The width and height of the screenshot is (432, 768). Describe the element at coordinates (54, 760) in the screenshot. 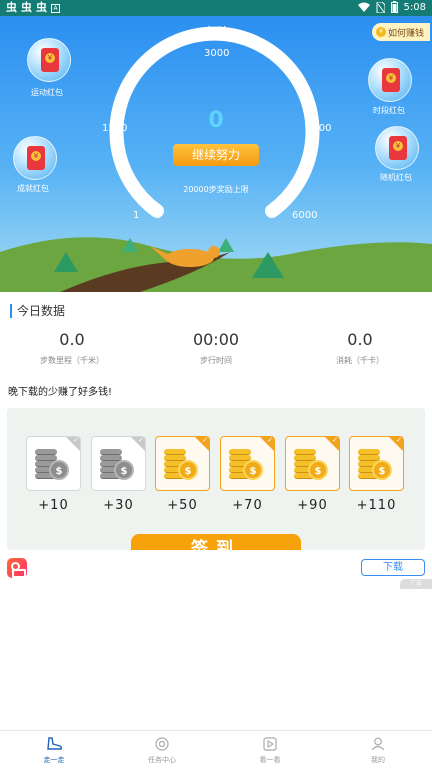

I see `tab-walk-label: 走一走` at that location.